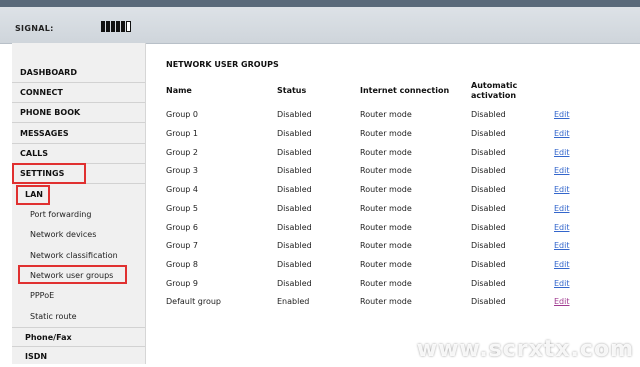 The height and width of the screenshot is (367, 640). Describe the element at coordinates (78, 215) in the screenshot. I see `sidebar-subitem-port-forwarding: Port forwarding` at that location.